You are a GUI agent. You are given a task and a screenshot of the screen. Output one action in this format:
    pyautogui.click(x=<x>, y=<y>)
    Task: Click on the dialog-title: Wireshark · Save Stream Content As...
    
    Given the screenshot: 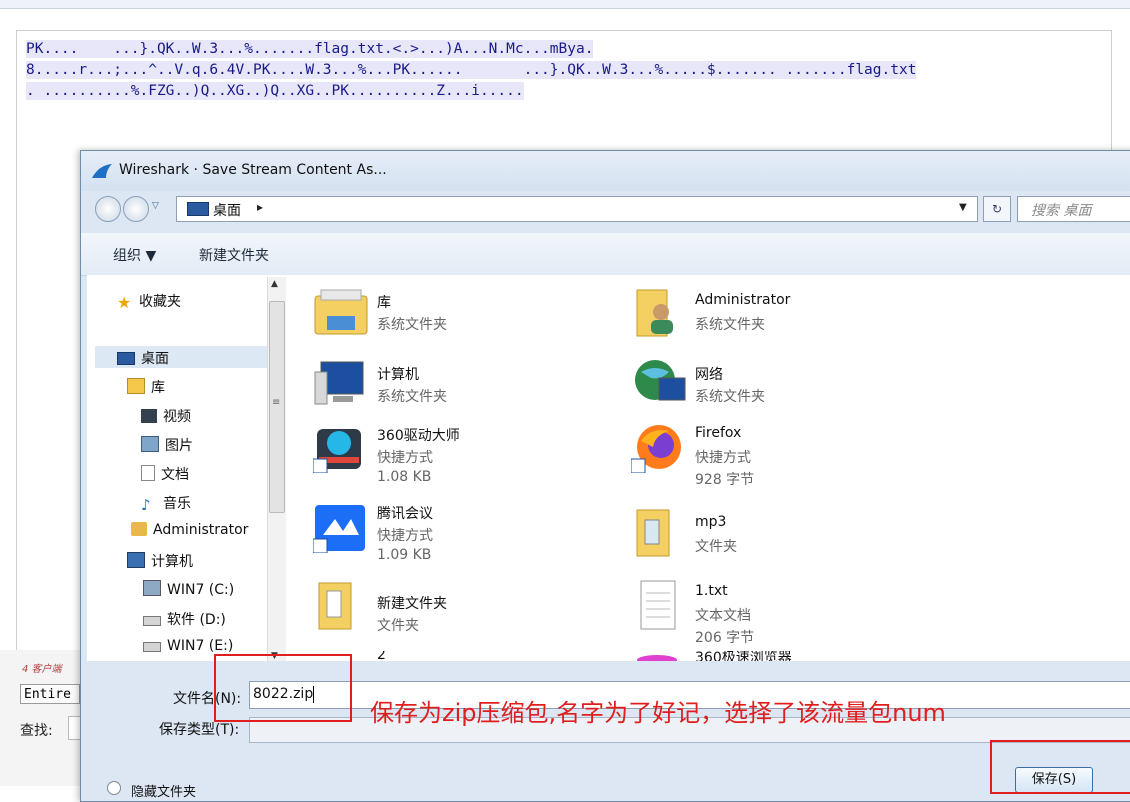 What is the action you would take?
    pyautogui.click(x=253, y=170)
    